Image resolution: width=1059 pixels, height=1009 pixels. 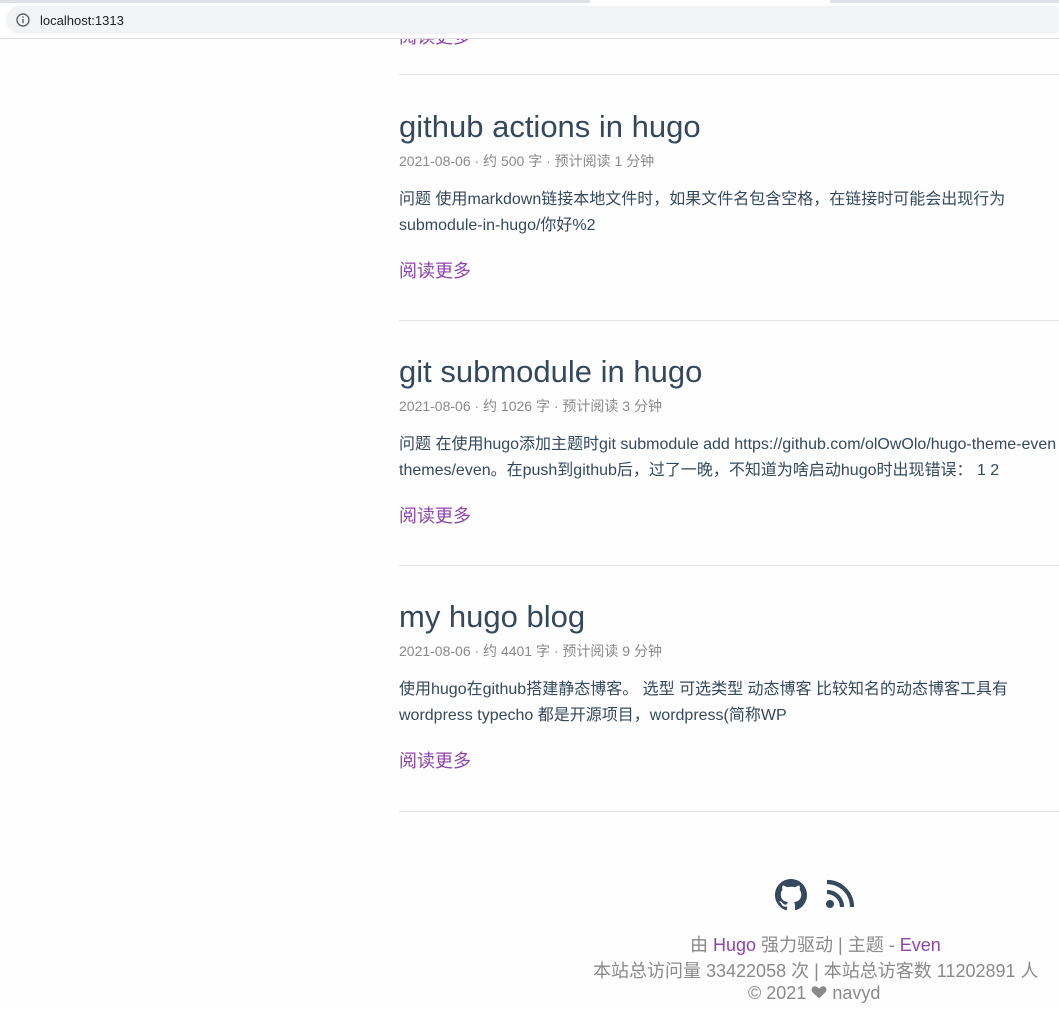 What do you see at coordinates (854, 993) in the screenshot?
I see `author-name: navyd` at bounding box center [854, 993].